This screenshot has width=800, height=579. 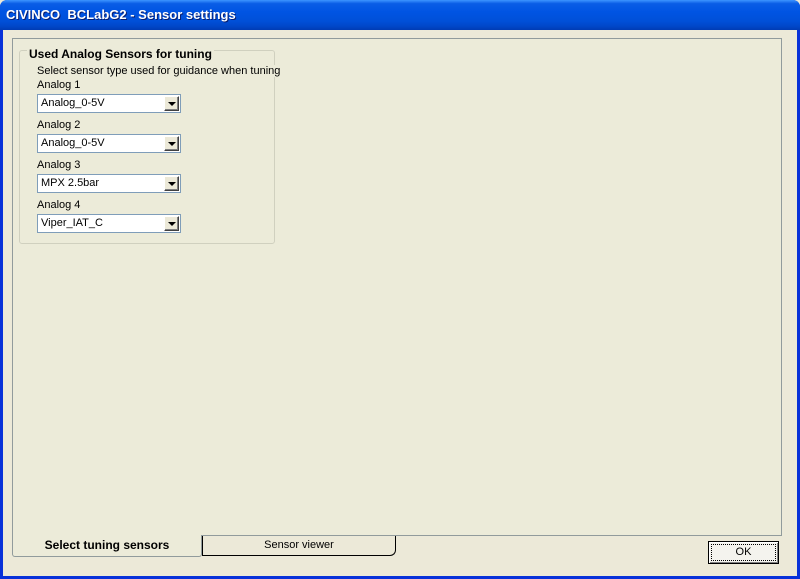 I want to click on analog-1-value: Analog_0-5V, so click(x=73, y=103).